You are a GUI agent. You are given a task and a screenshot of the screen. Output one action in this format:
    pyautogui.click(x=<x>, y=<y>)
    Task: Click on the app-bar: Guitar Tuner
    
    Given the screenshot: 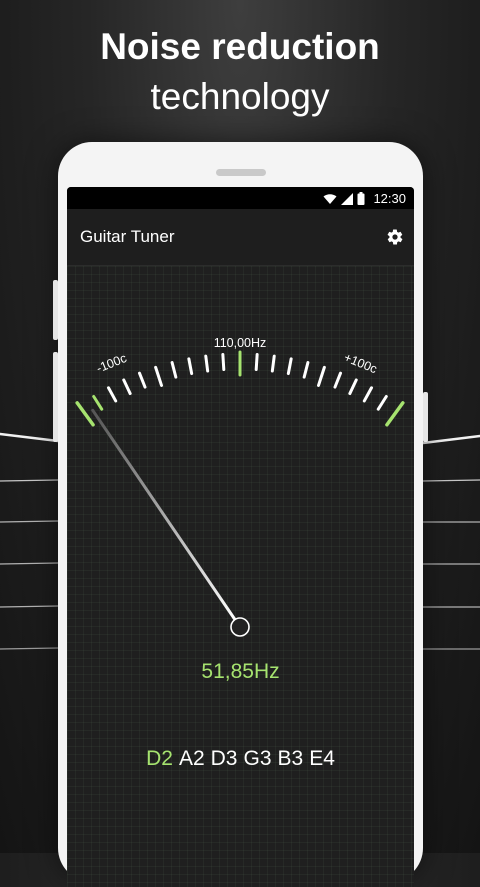 What is the action you would take?
    pyautogui.click(x=240, y=237)
    